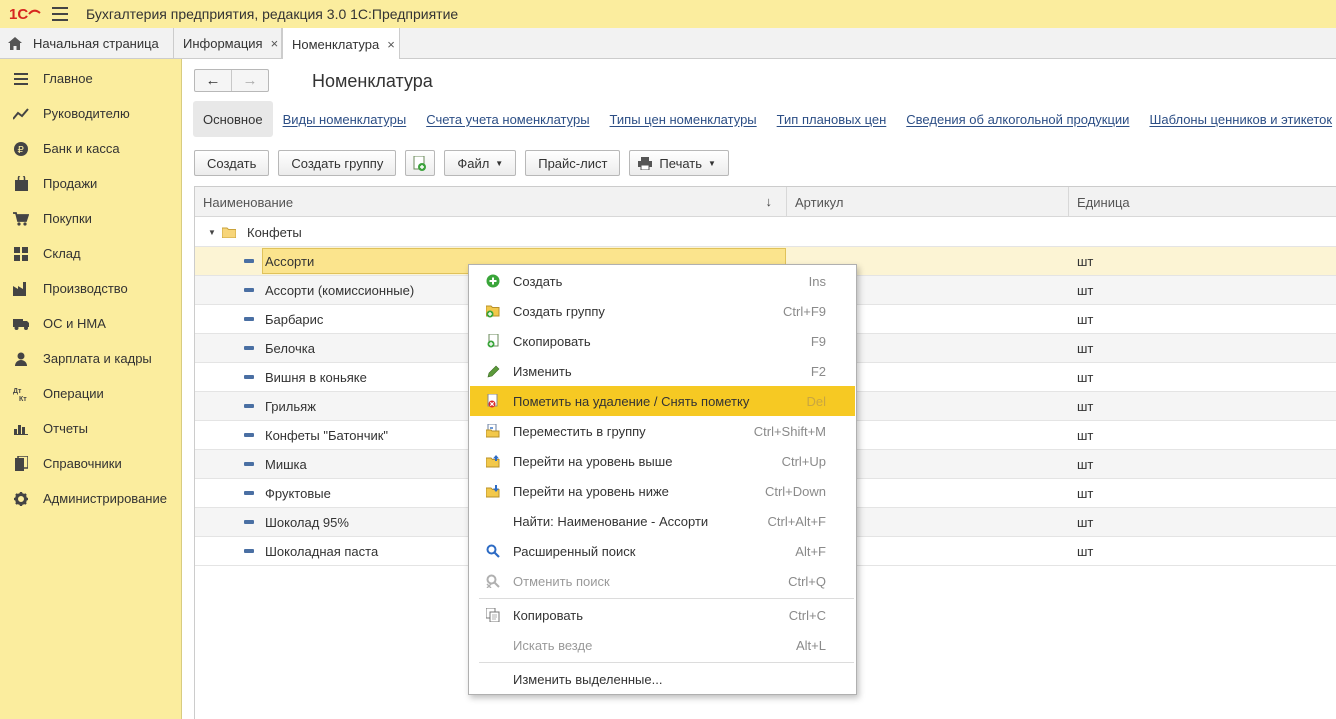  I want to click on group-row: ▼ Конфеты, so click(765, 232).